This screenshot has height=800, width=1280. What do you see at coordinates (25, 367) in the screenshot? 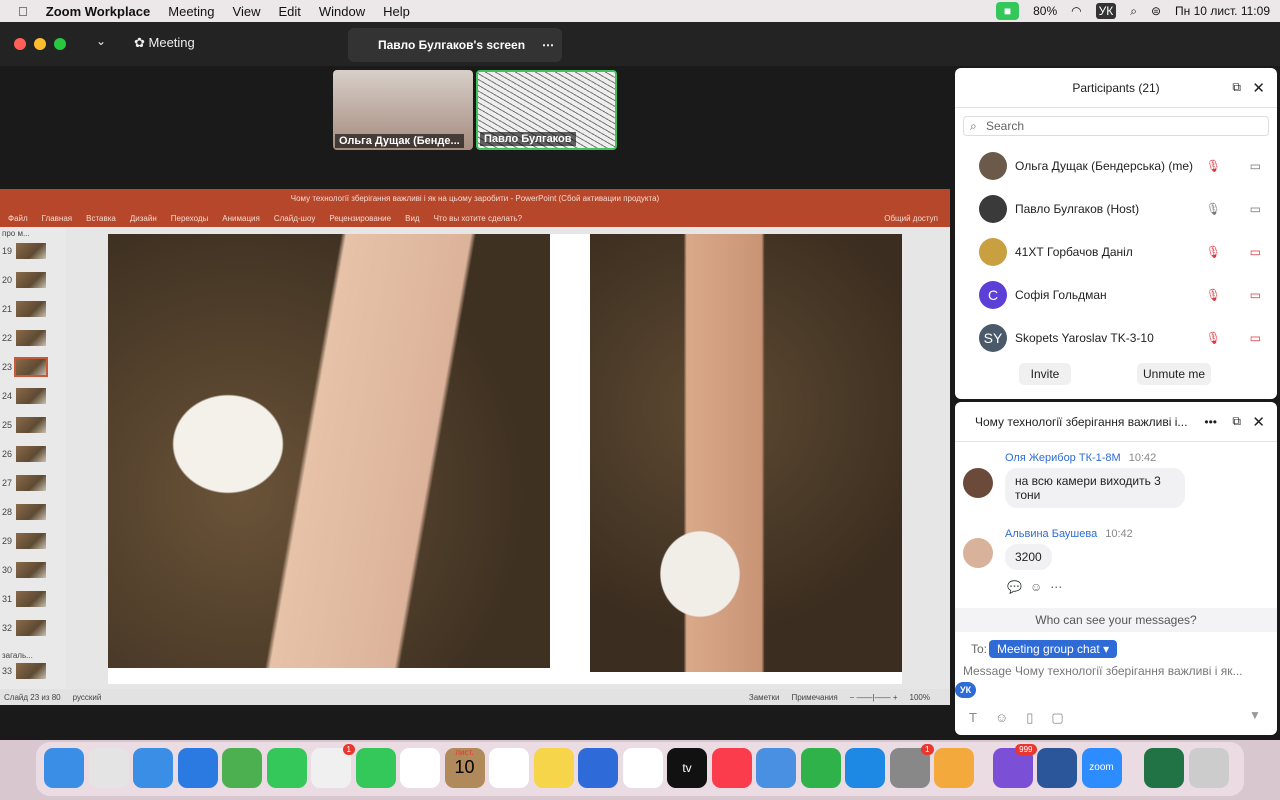
I see `slide-thumbnail: 23` at bounding box center [25, 367].